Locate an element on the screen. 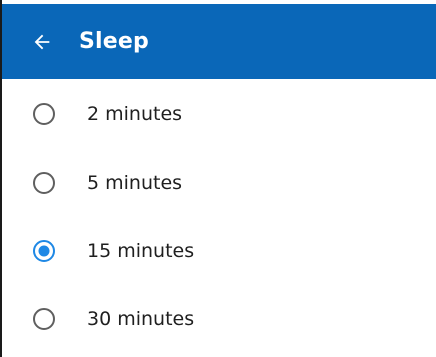 The width and height of the screenshot is (436, 357). option-label: 5 minutes is located at coordinates (135, 183).